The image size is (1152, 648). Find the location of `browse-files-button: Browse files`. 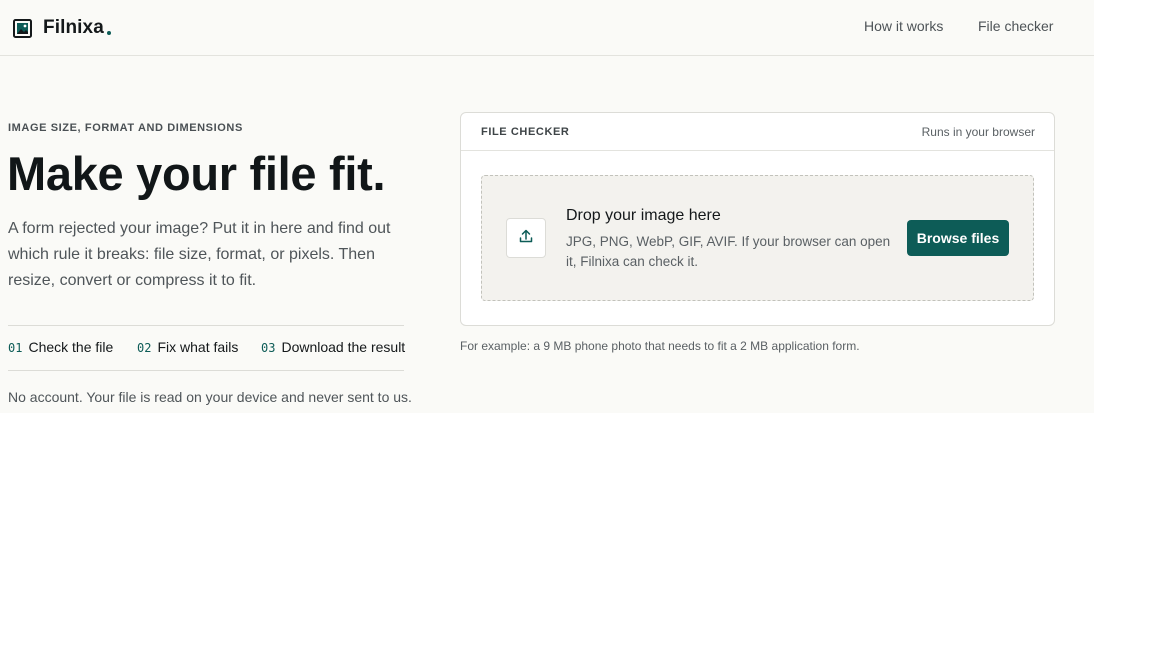

browse-files-button: Browse files is located at coordinates (958, 238).